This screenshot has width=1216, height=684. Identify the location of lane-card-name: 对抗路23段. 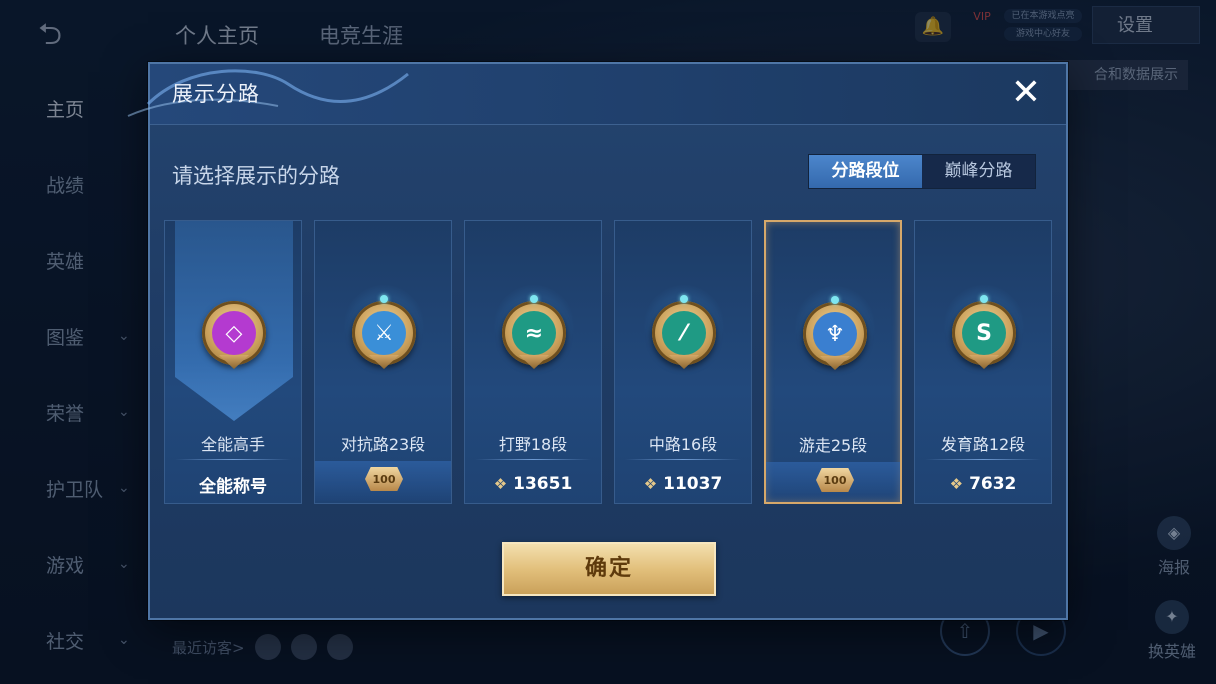
(383, 444).